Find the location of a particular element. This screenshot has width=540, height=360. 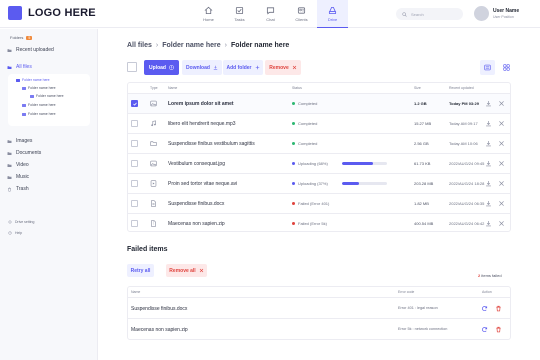

nav-tasks: Tasks is located at coordinates (239, 14).